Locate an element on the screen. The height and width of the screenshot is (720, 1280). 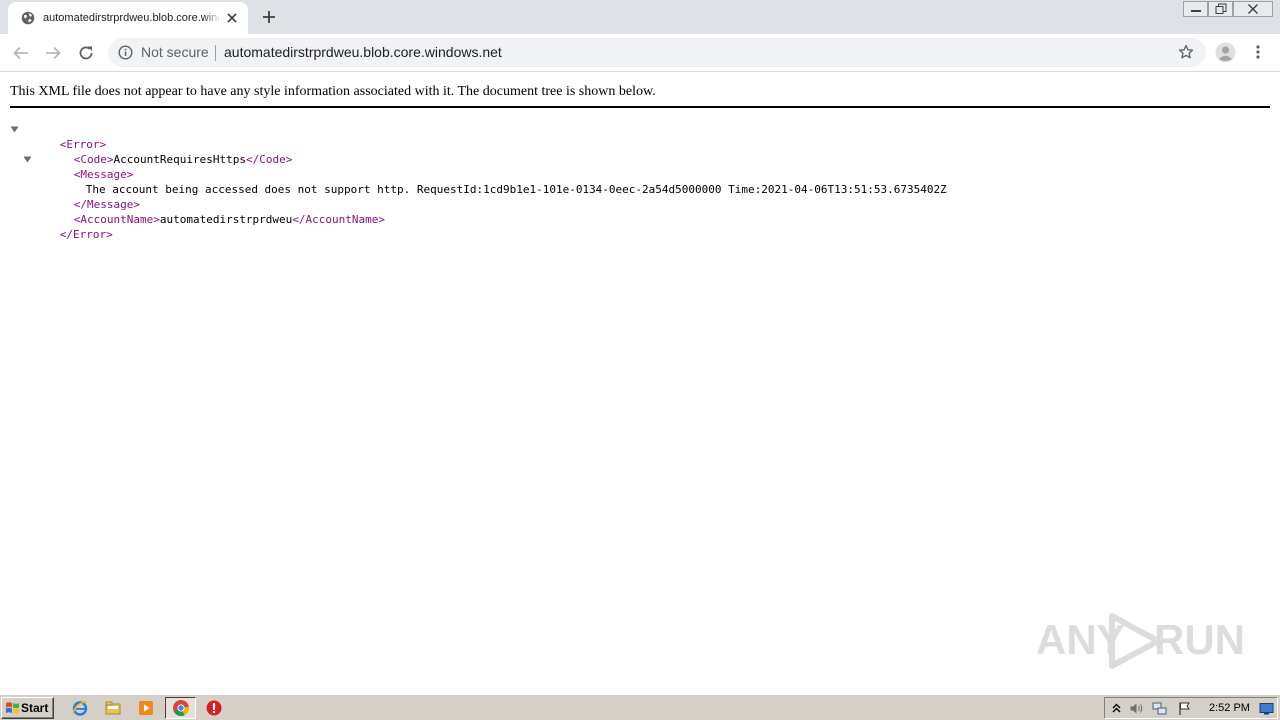
kebab-menu-icon is located at coordinates (1258, 52).